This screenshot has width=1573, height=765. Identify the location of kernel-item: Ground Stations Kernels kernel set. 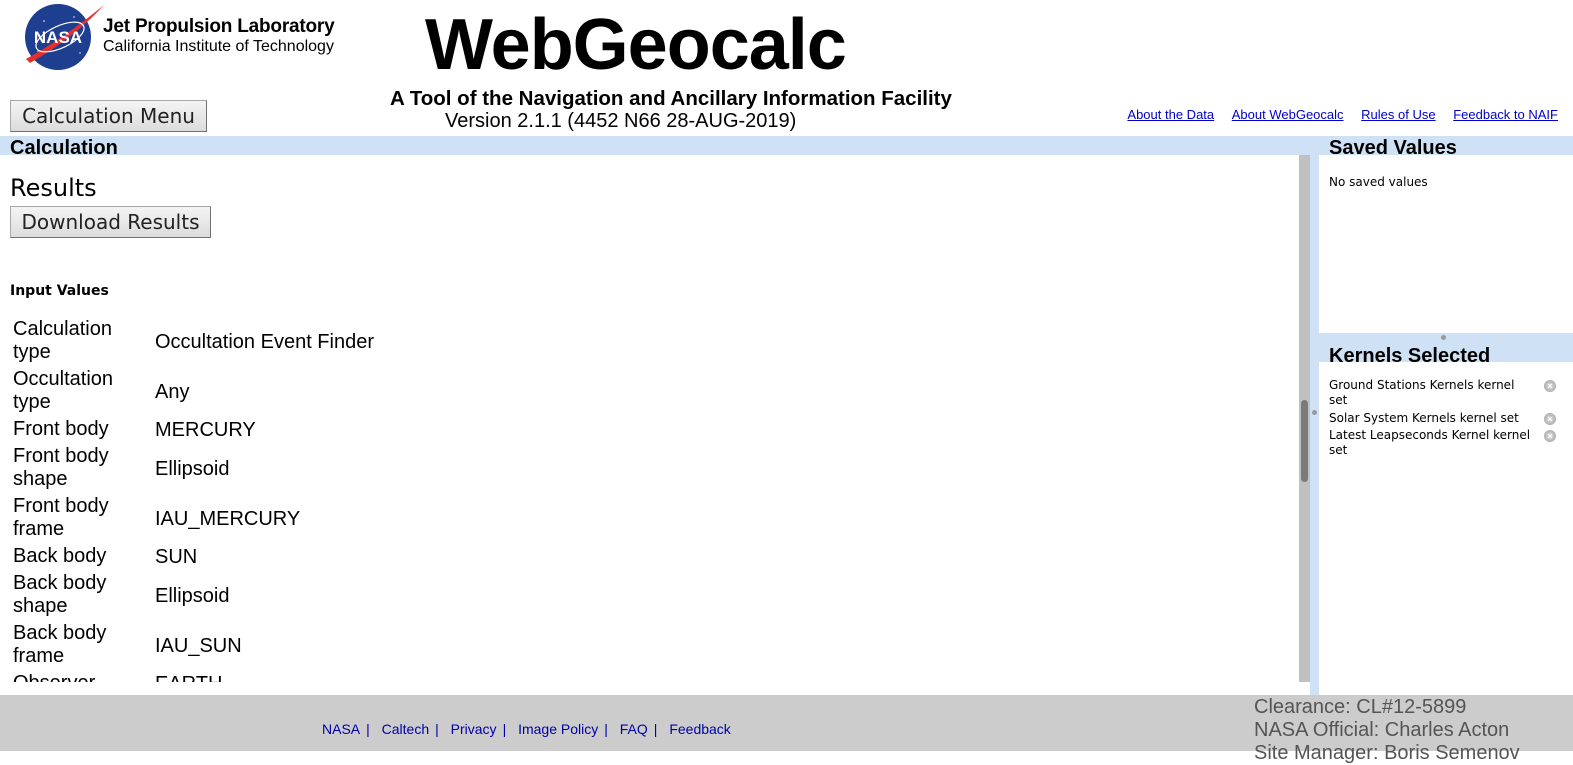
(1422, 392).